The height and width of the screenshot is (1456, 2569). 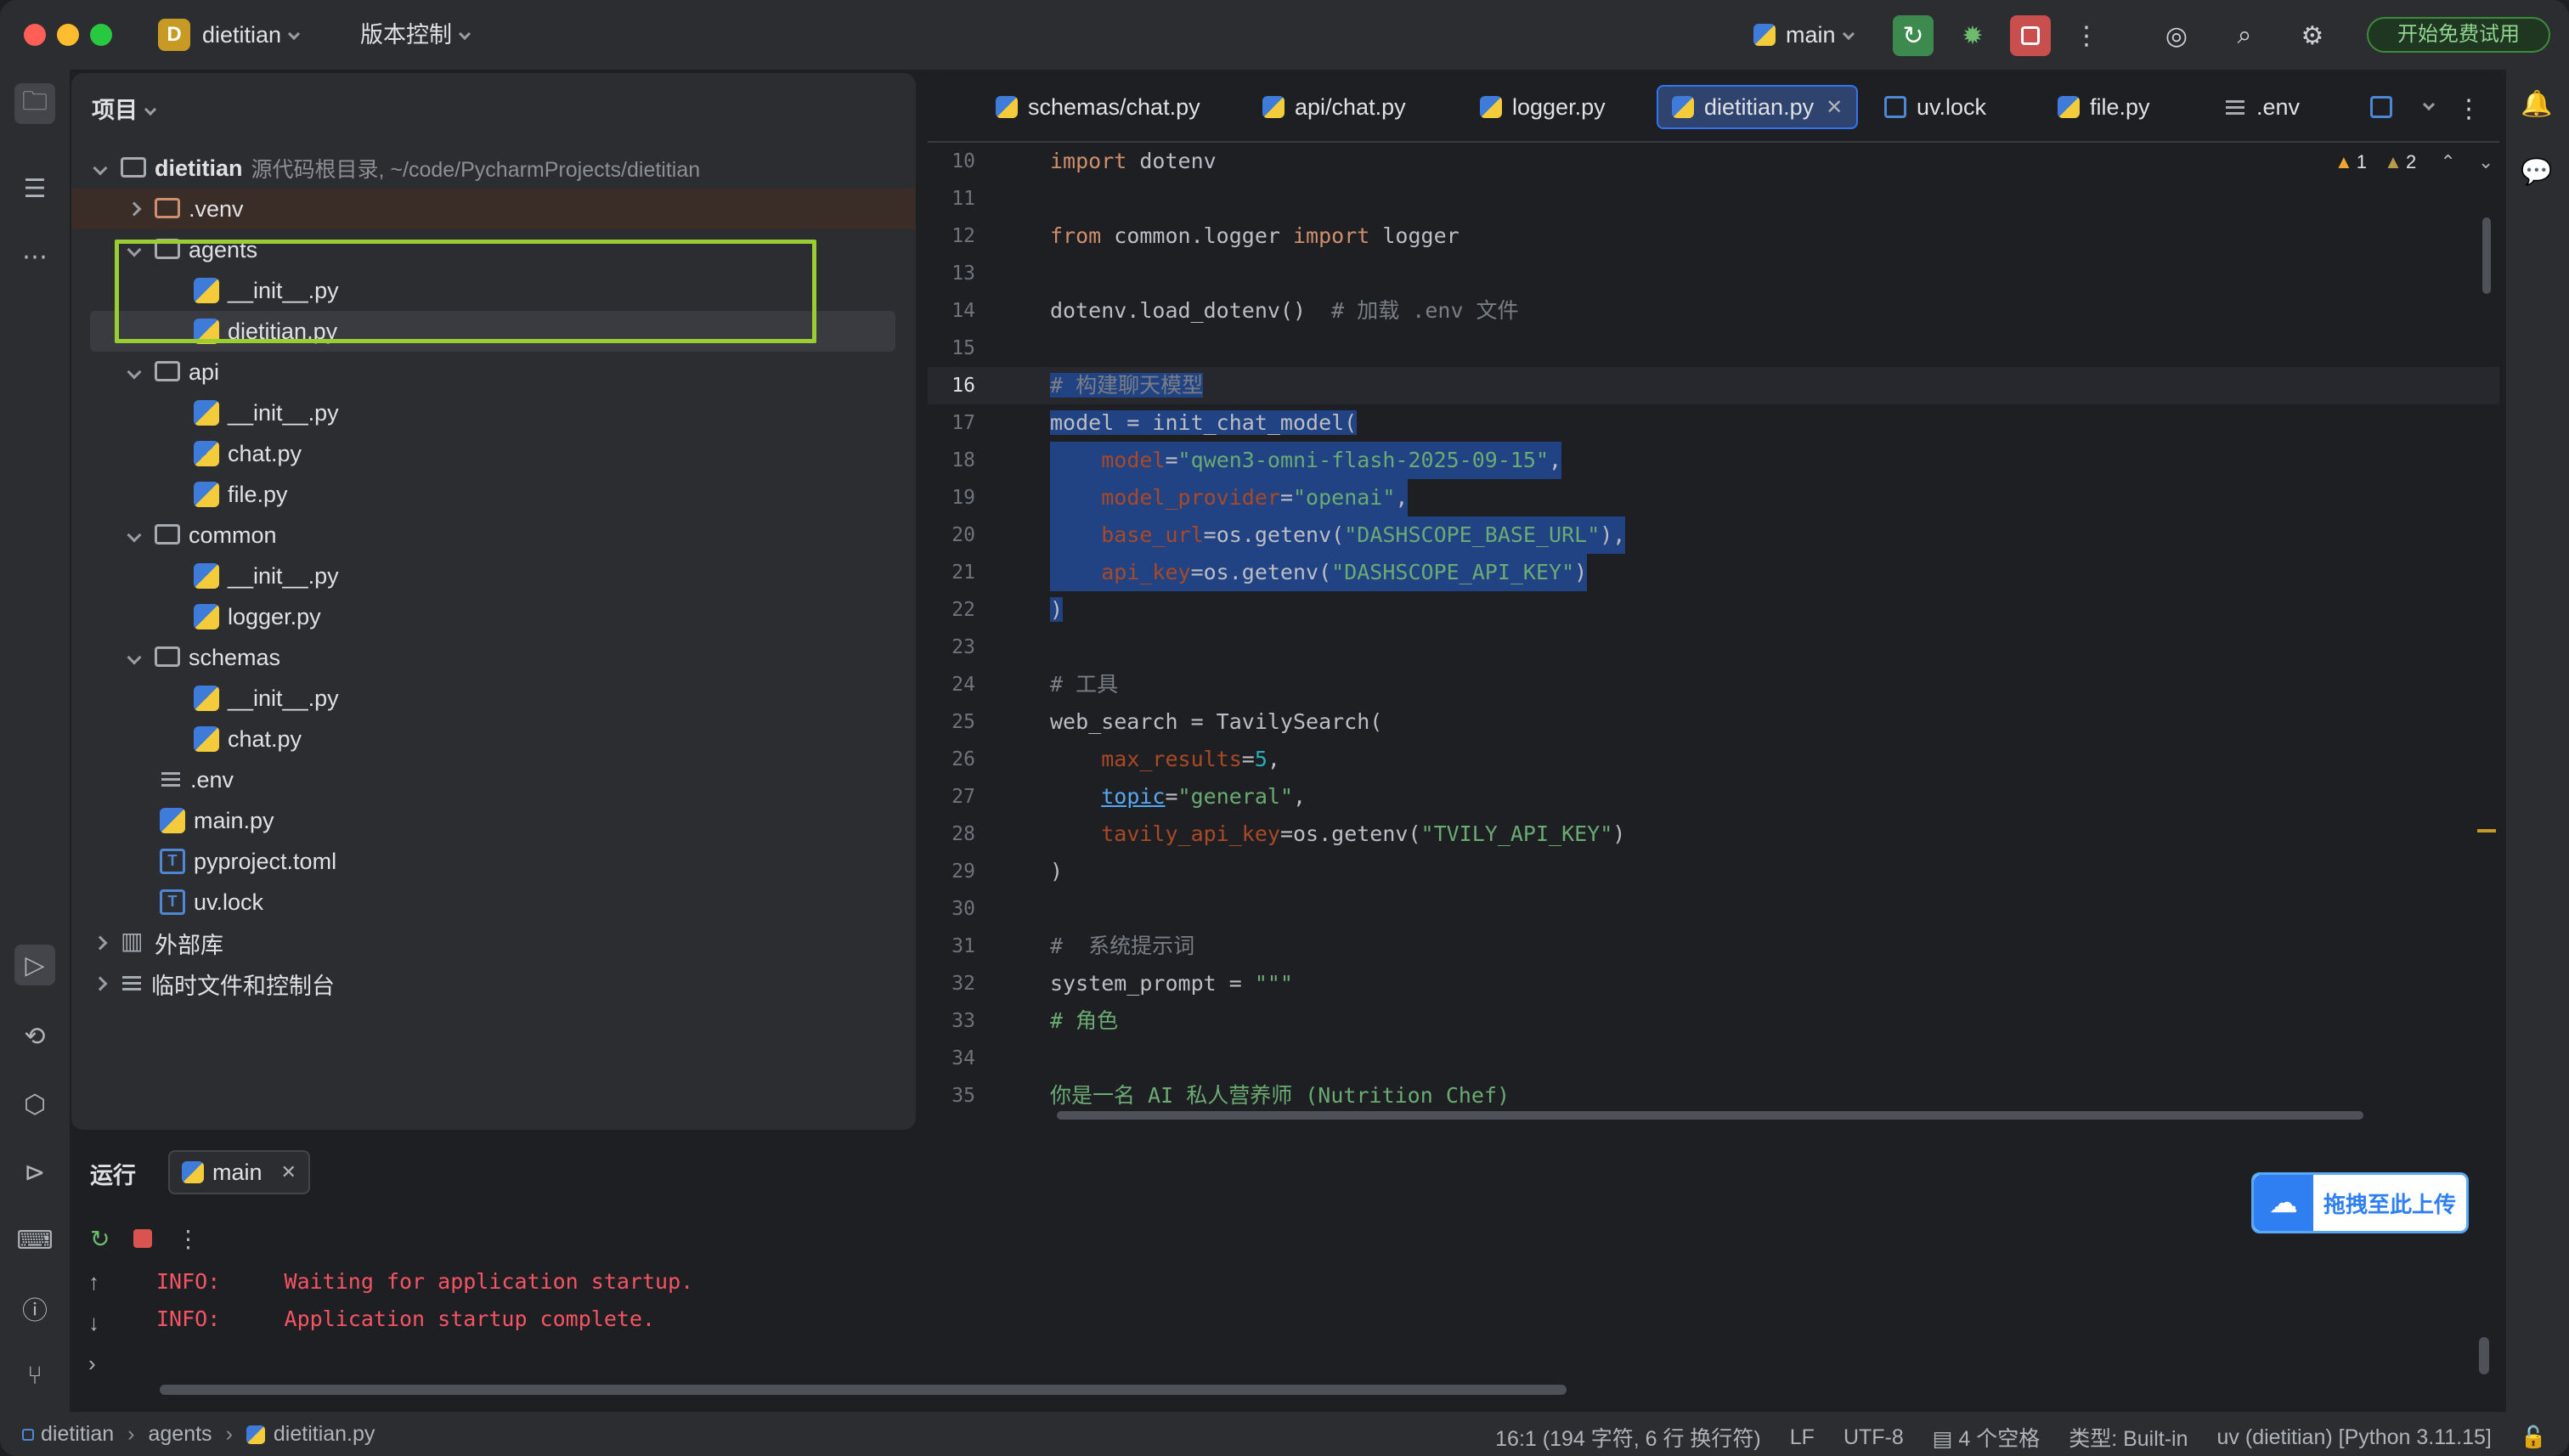 I want to click on code-line: 17 model = init_chat_model(, so click(x=1714, y=423).